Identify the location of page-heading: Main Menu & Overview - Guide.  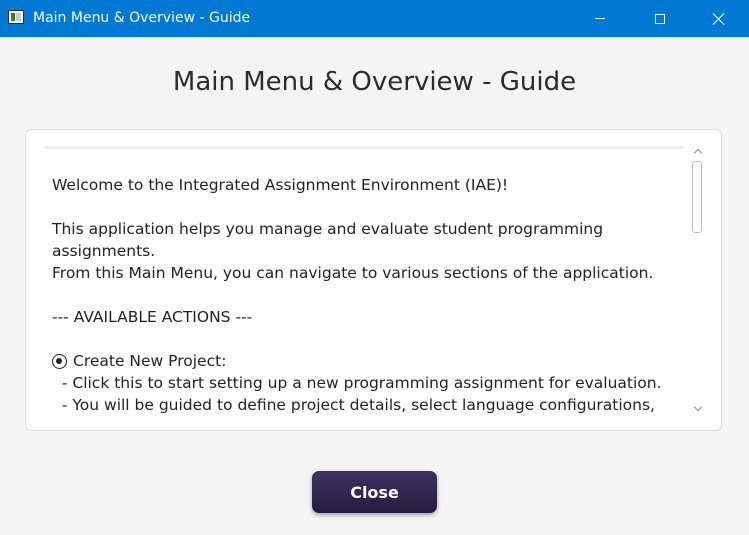
(374, 82).